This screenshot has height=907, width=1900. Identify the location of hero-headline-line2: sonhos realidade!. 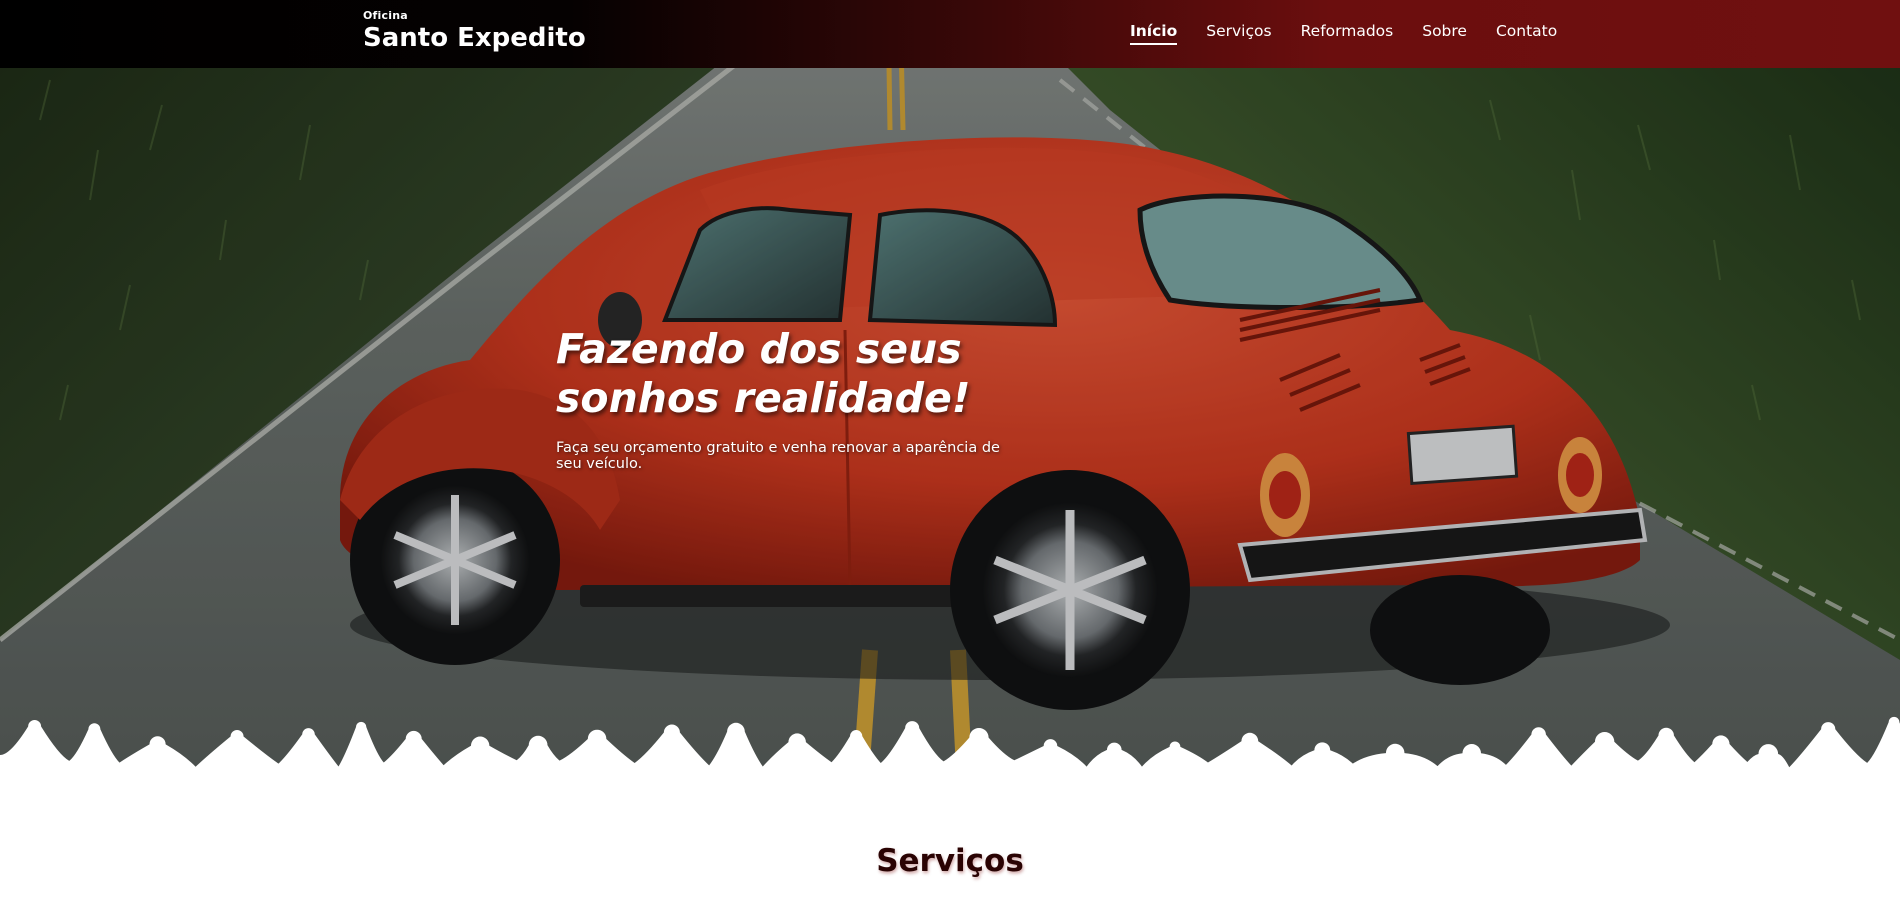
(763, 398).